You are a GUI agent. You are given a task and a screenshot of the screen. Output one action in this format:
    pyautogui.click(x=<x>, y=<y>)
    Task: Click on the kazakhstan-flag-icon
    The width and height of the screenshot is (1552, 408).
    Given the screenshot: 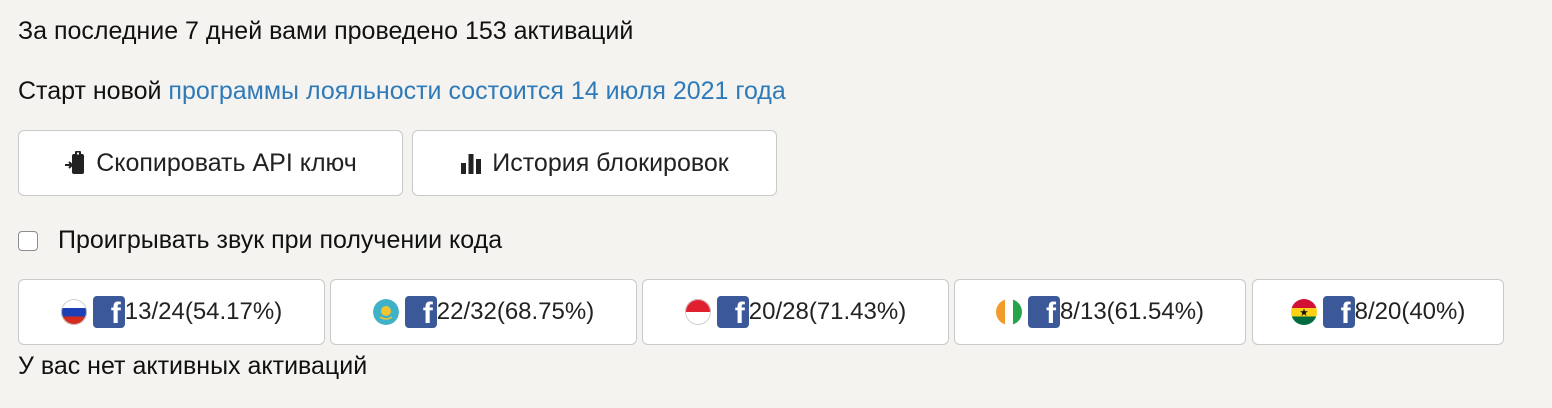 What is the action you would take?
    pyautogui.click(x=385, y=312)
    